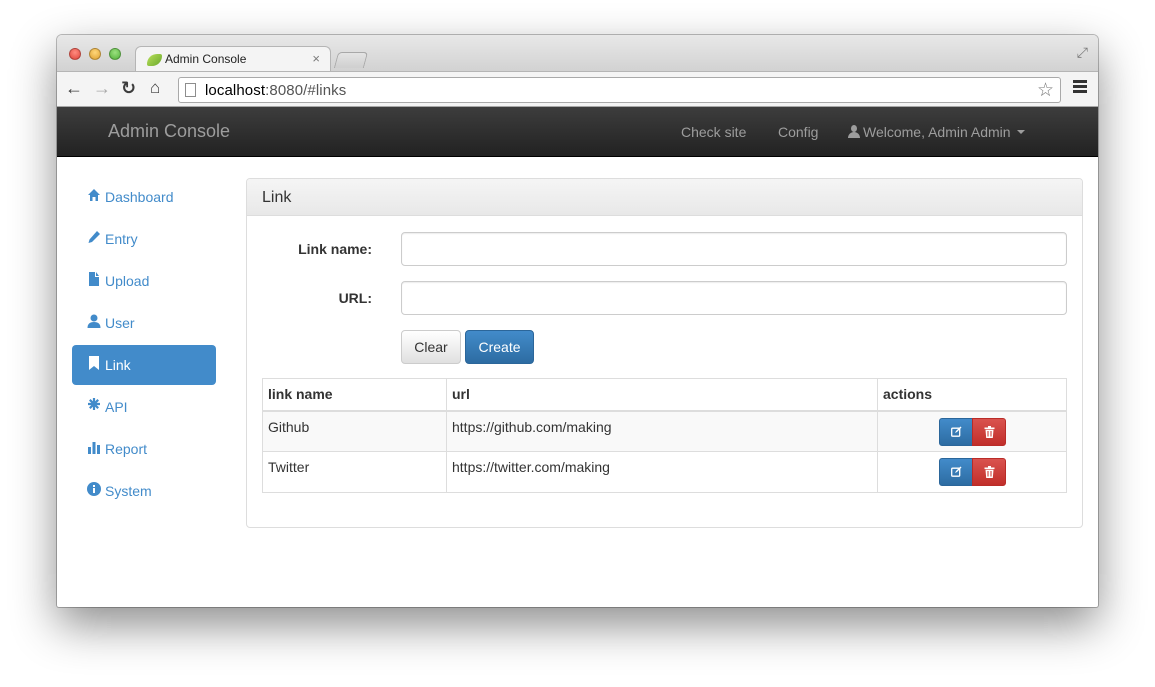 This screenshot has height=687, width=1155. I want to click on sidebar-item-label: Entry, so click(121, 239).